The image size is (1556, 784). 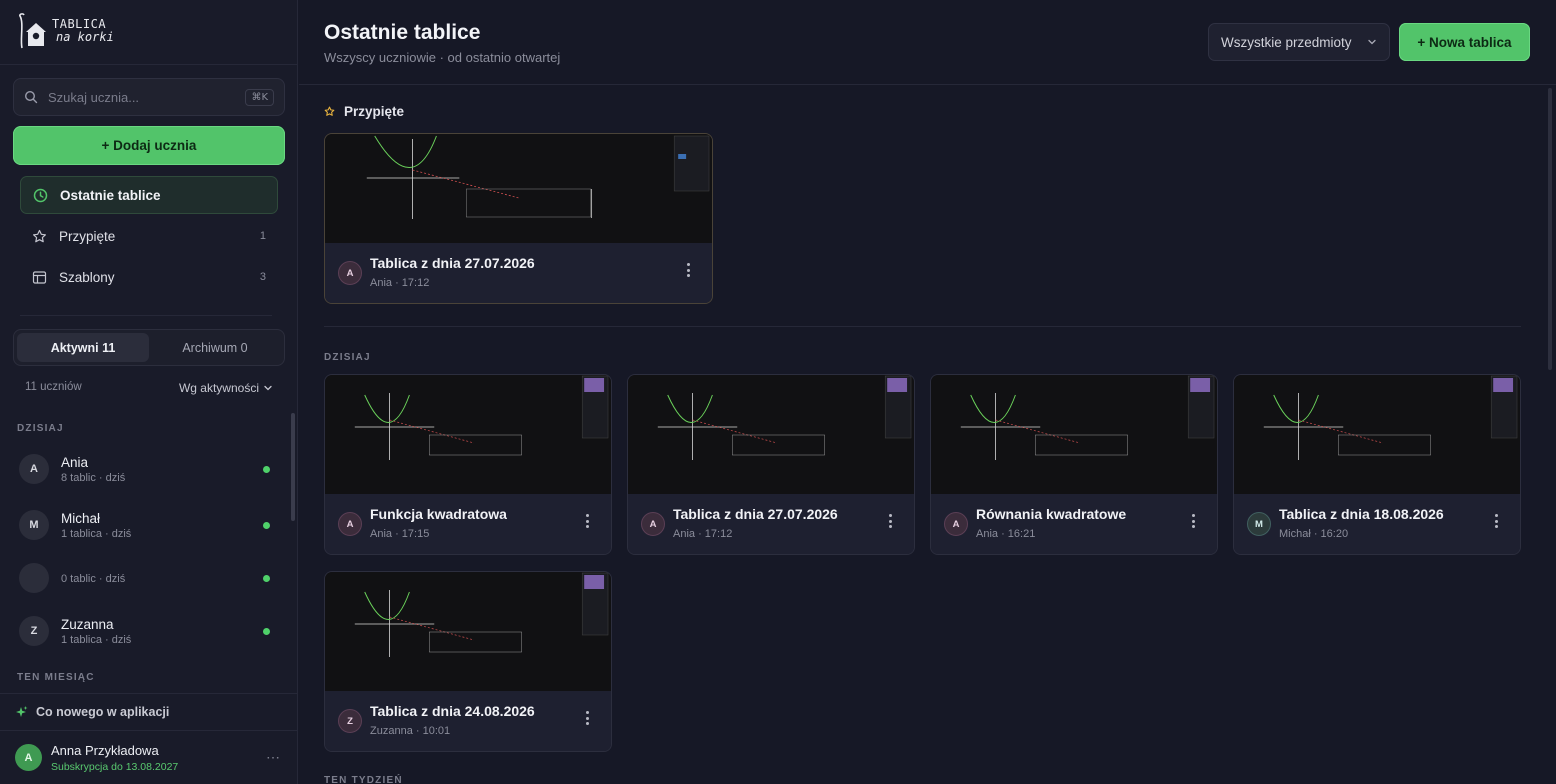 I want to click on student-item: A Ania 8 tablic · dziś, so click(x=146, y=469).